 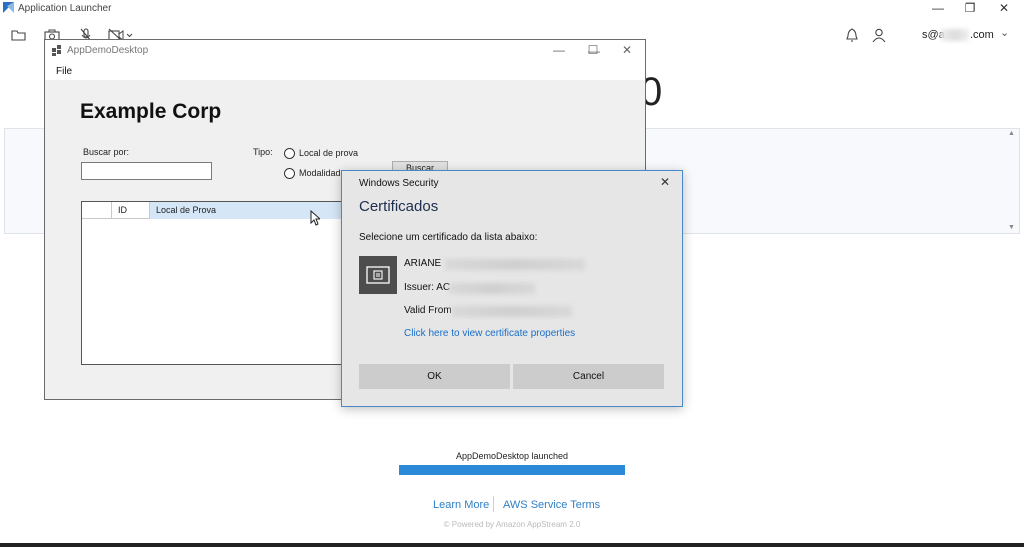 What do you see at coordinates (852, 35) in the screenshot?
I see `notification-bell-icon` at bounding box center [852, 35].